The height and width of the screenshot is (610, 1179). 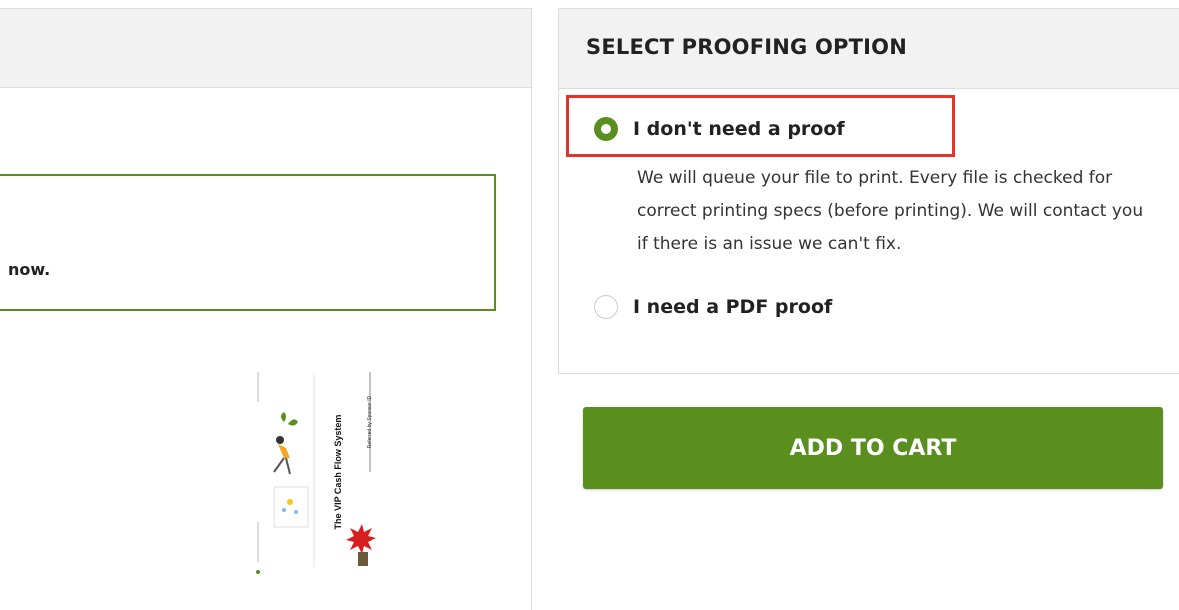 I want to click on proofing-title: SELECT PROOFING OPTION, so click(x=746, y=47).